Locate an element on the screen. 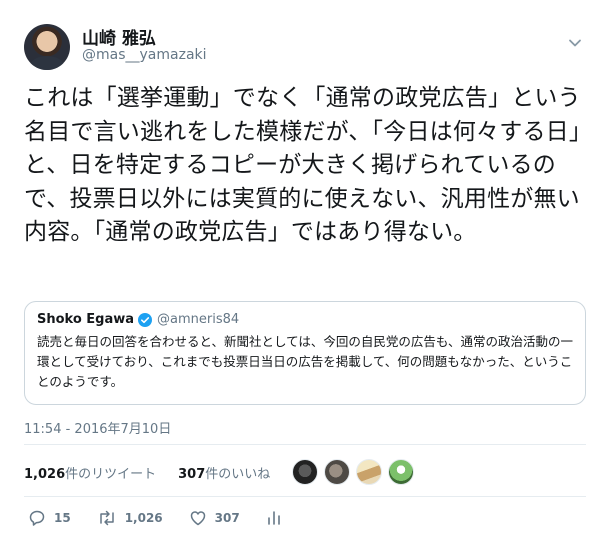 Image resolution: width=614 pixels, height=548 pixels. quoted-author-handle: @amneris84 is located at coordinates (198, 319).